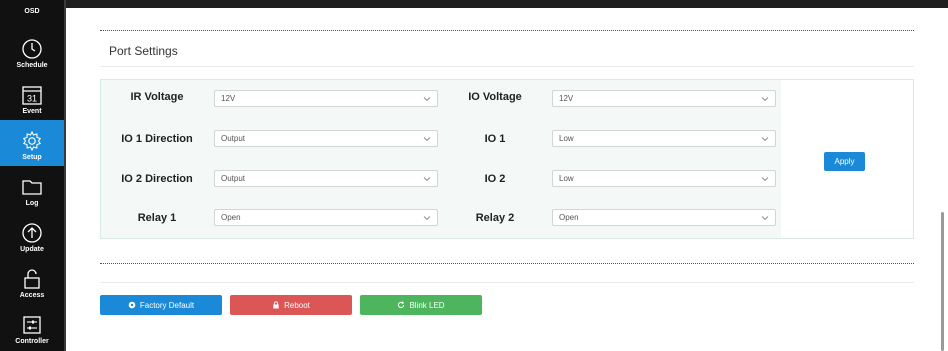 The width and height of the screenshot is (948, 351). What do you see at coordinates (566, 98) in the screenshot?
I see `io-voltage-value: 12V` at bounding box center [566, 98].